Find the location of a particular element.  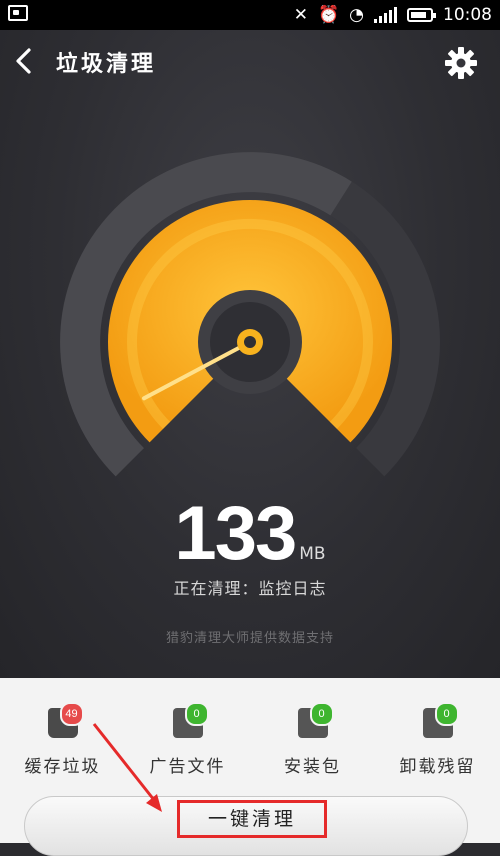

category-label: 卸载残留 is located at coordinates (437, 767).